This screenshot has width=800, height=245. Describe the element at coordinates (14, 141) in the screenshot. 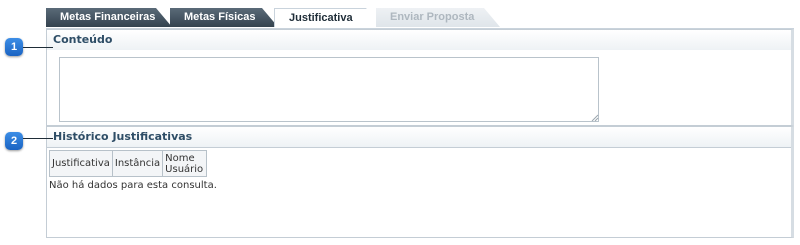

I see `callout-badge-2: 2` at that location.